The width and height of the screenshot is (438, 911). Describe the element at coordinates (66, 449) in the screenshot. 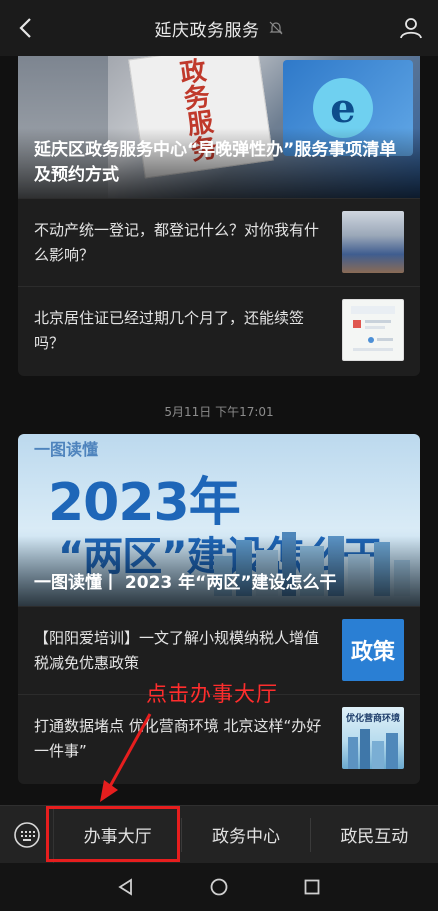

I see `poster-line: 一图读懂` at that location.